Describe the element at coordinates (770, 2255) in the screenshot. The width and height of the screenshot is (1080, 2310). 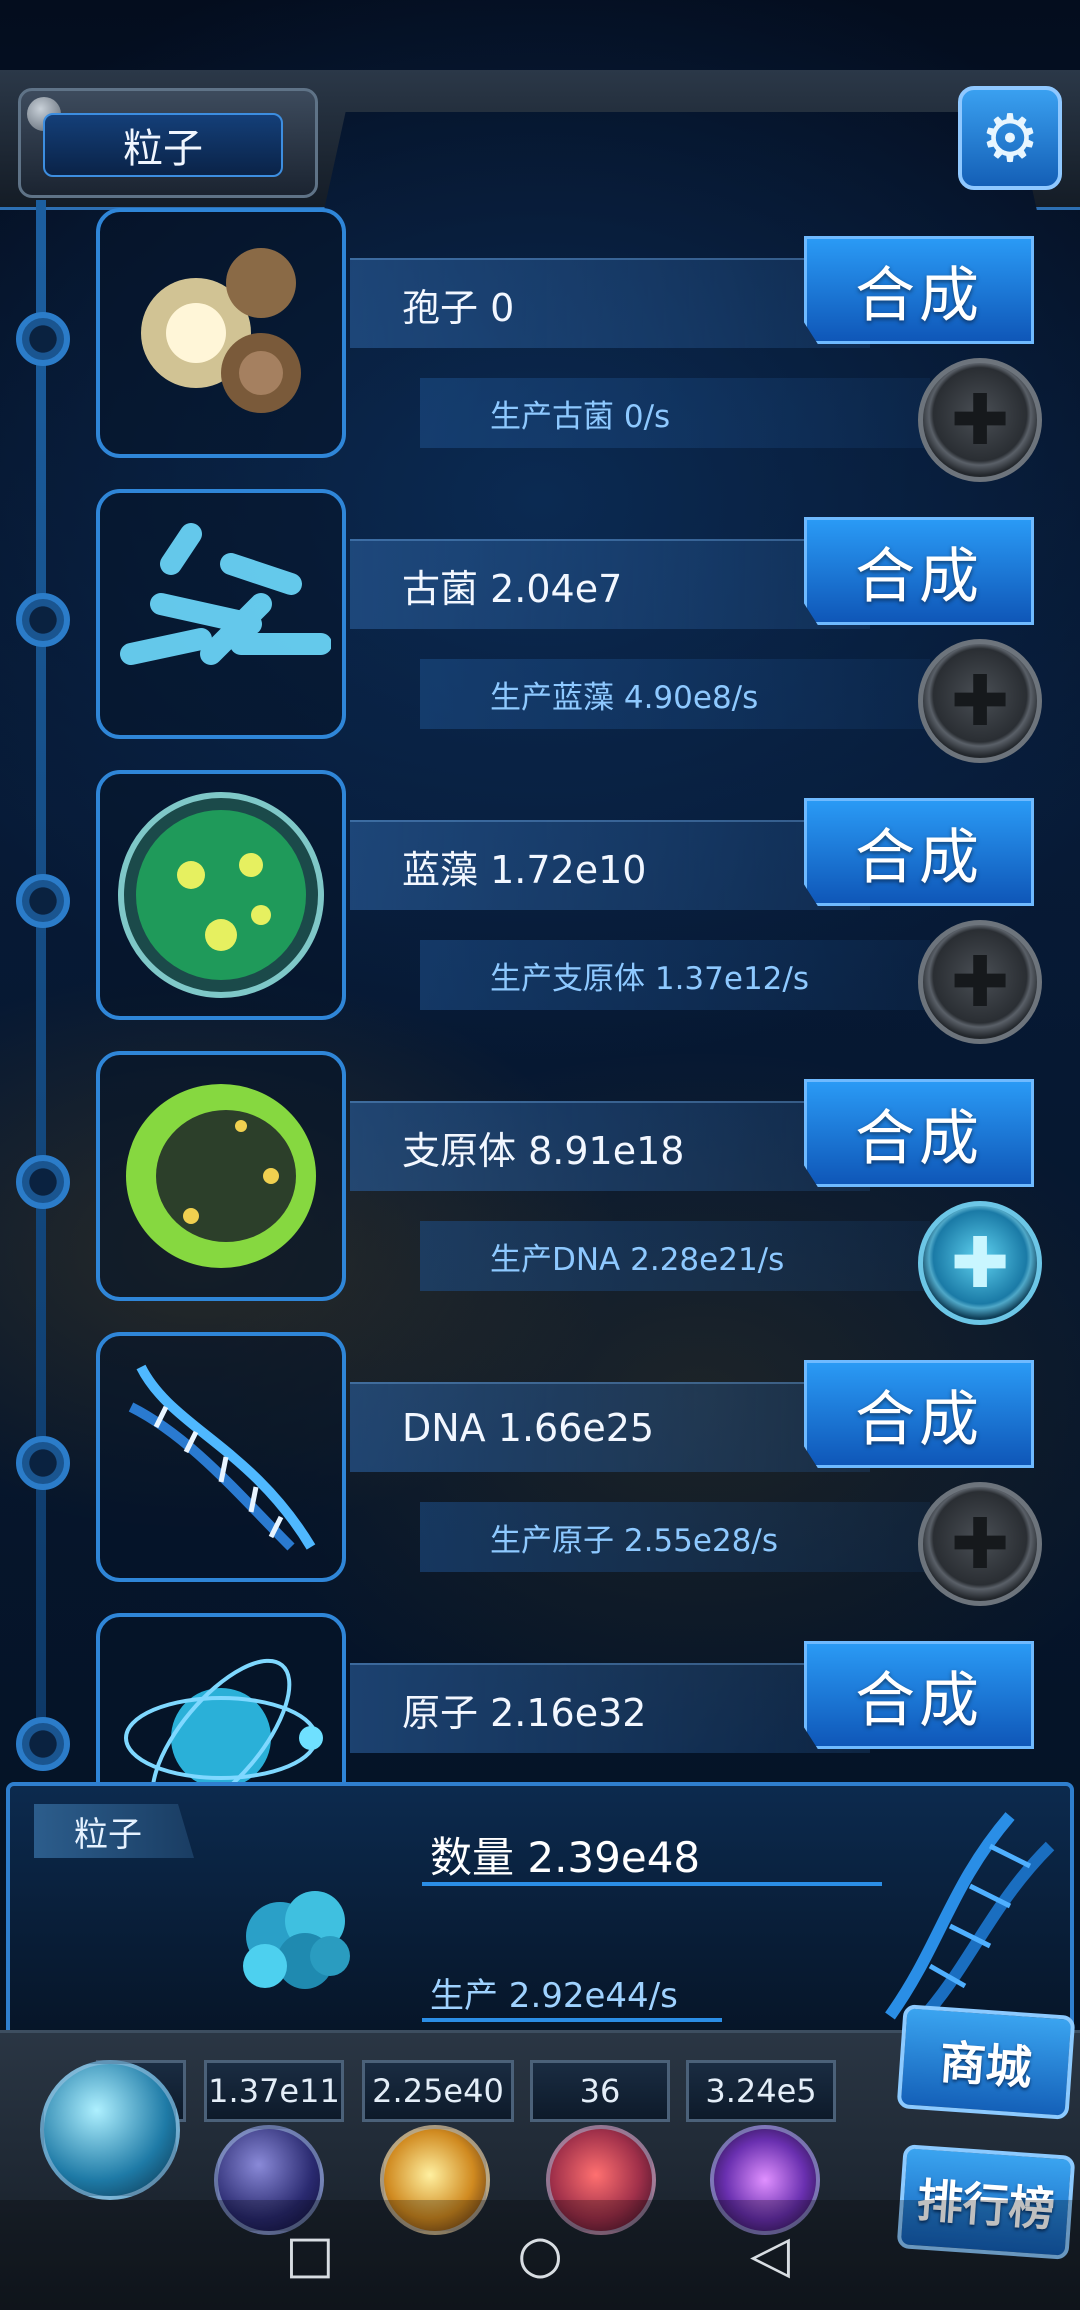
I see `back-icon: ◁` at that location.